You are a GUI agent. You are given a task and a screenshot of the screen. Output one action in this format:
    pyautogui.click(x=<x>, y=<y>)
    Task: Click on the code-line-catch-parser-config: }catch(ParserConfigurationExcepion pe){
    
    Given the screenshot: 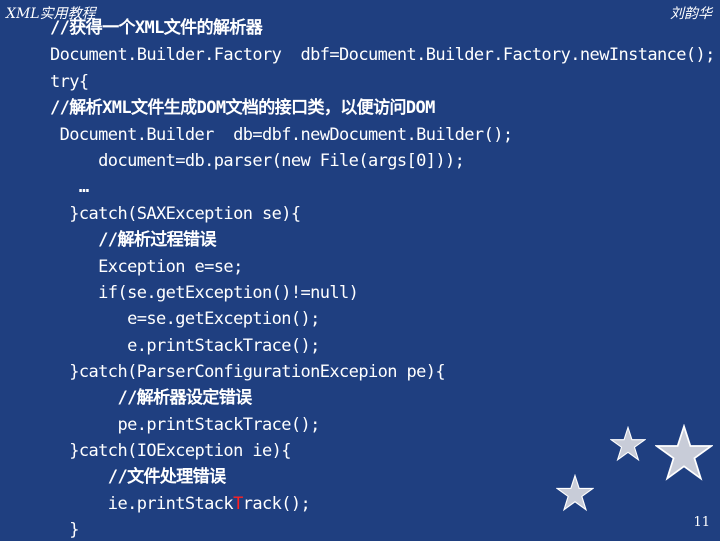 What is the action you would take?
    pyautogui.click(x=248, y=372)
    